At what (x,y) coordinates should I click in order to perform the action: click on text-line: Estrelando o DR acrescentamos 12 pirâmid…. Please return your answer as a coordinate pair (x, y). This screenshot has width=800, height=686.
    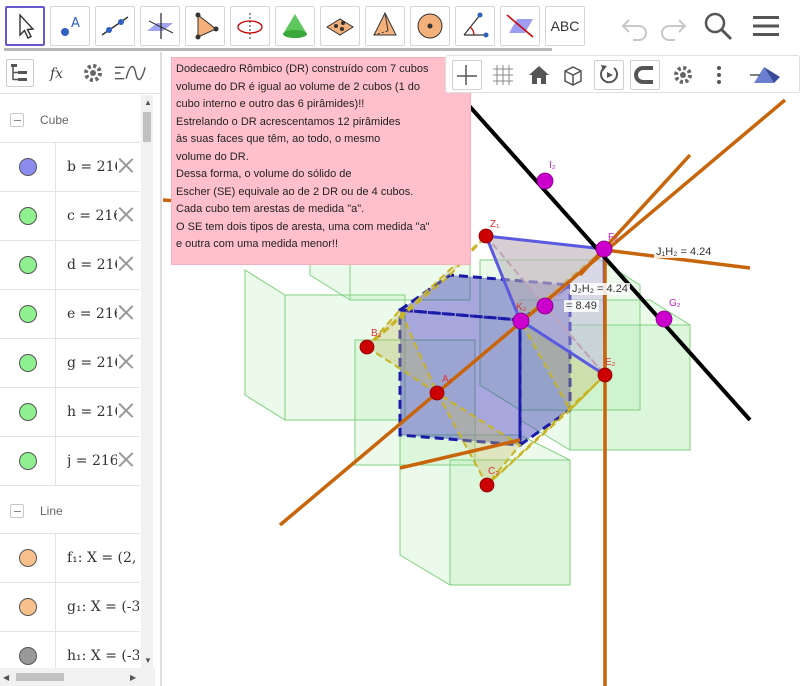
    Looking at the image, I should click on (288, 121).